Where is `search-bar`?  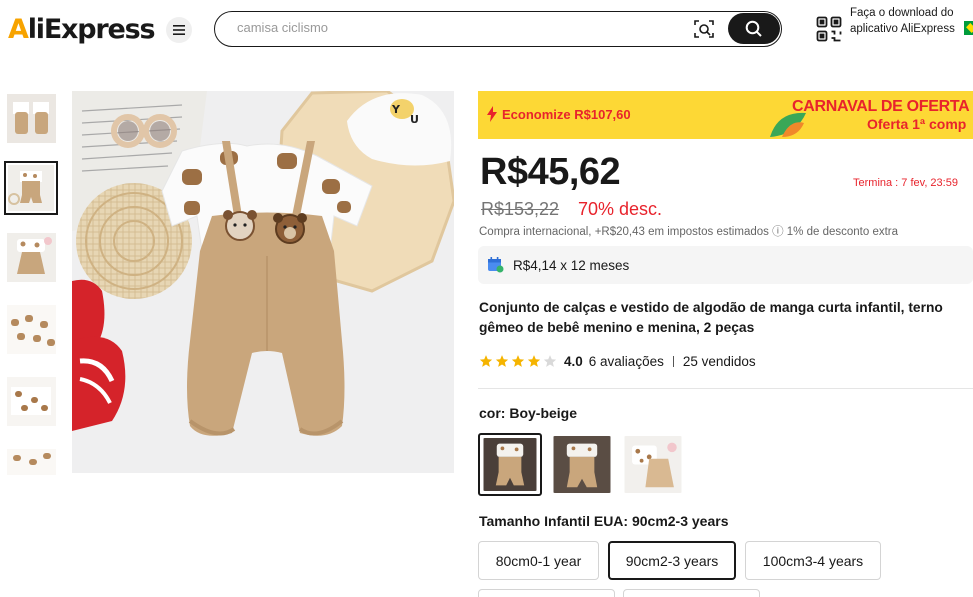 search-bar is located at coordinates (498, 29).